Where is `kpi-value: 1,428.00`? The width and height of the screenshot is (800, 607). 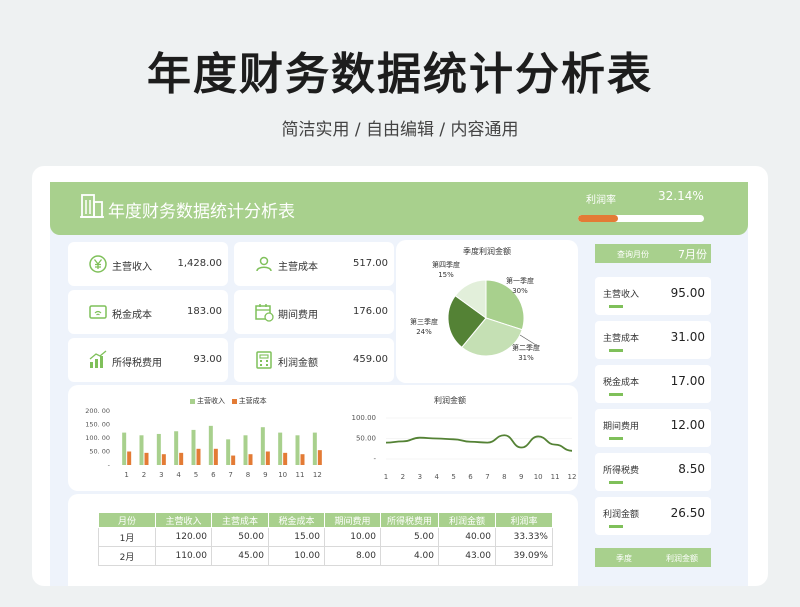
kpi-value: 1,428.00 is located at coordinates (199, 263).